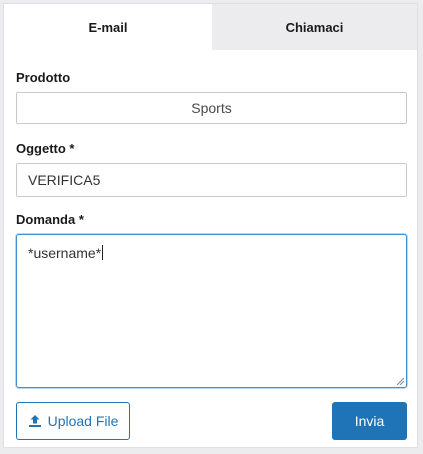 The height and width of the screenshot is (454, 423). What do you see at coordinates (103, 252) in the screenshot?
I see `text-caret` at bounding box center [103, 252].